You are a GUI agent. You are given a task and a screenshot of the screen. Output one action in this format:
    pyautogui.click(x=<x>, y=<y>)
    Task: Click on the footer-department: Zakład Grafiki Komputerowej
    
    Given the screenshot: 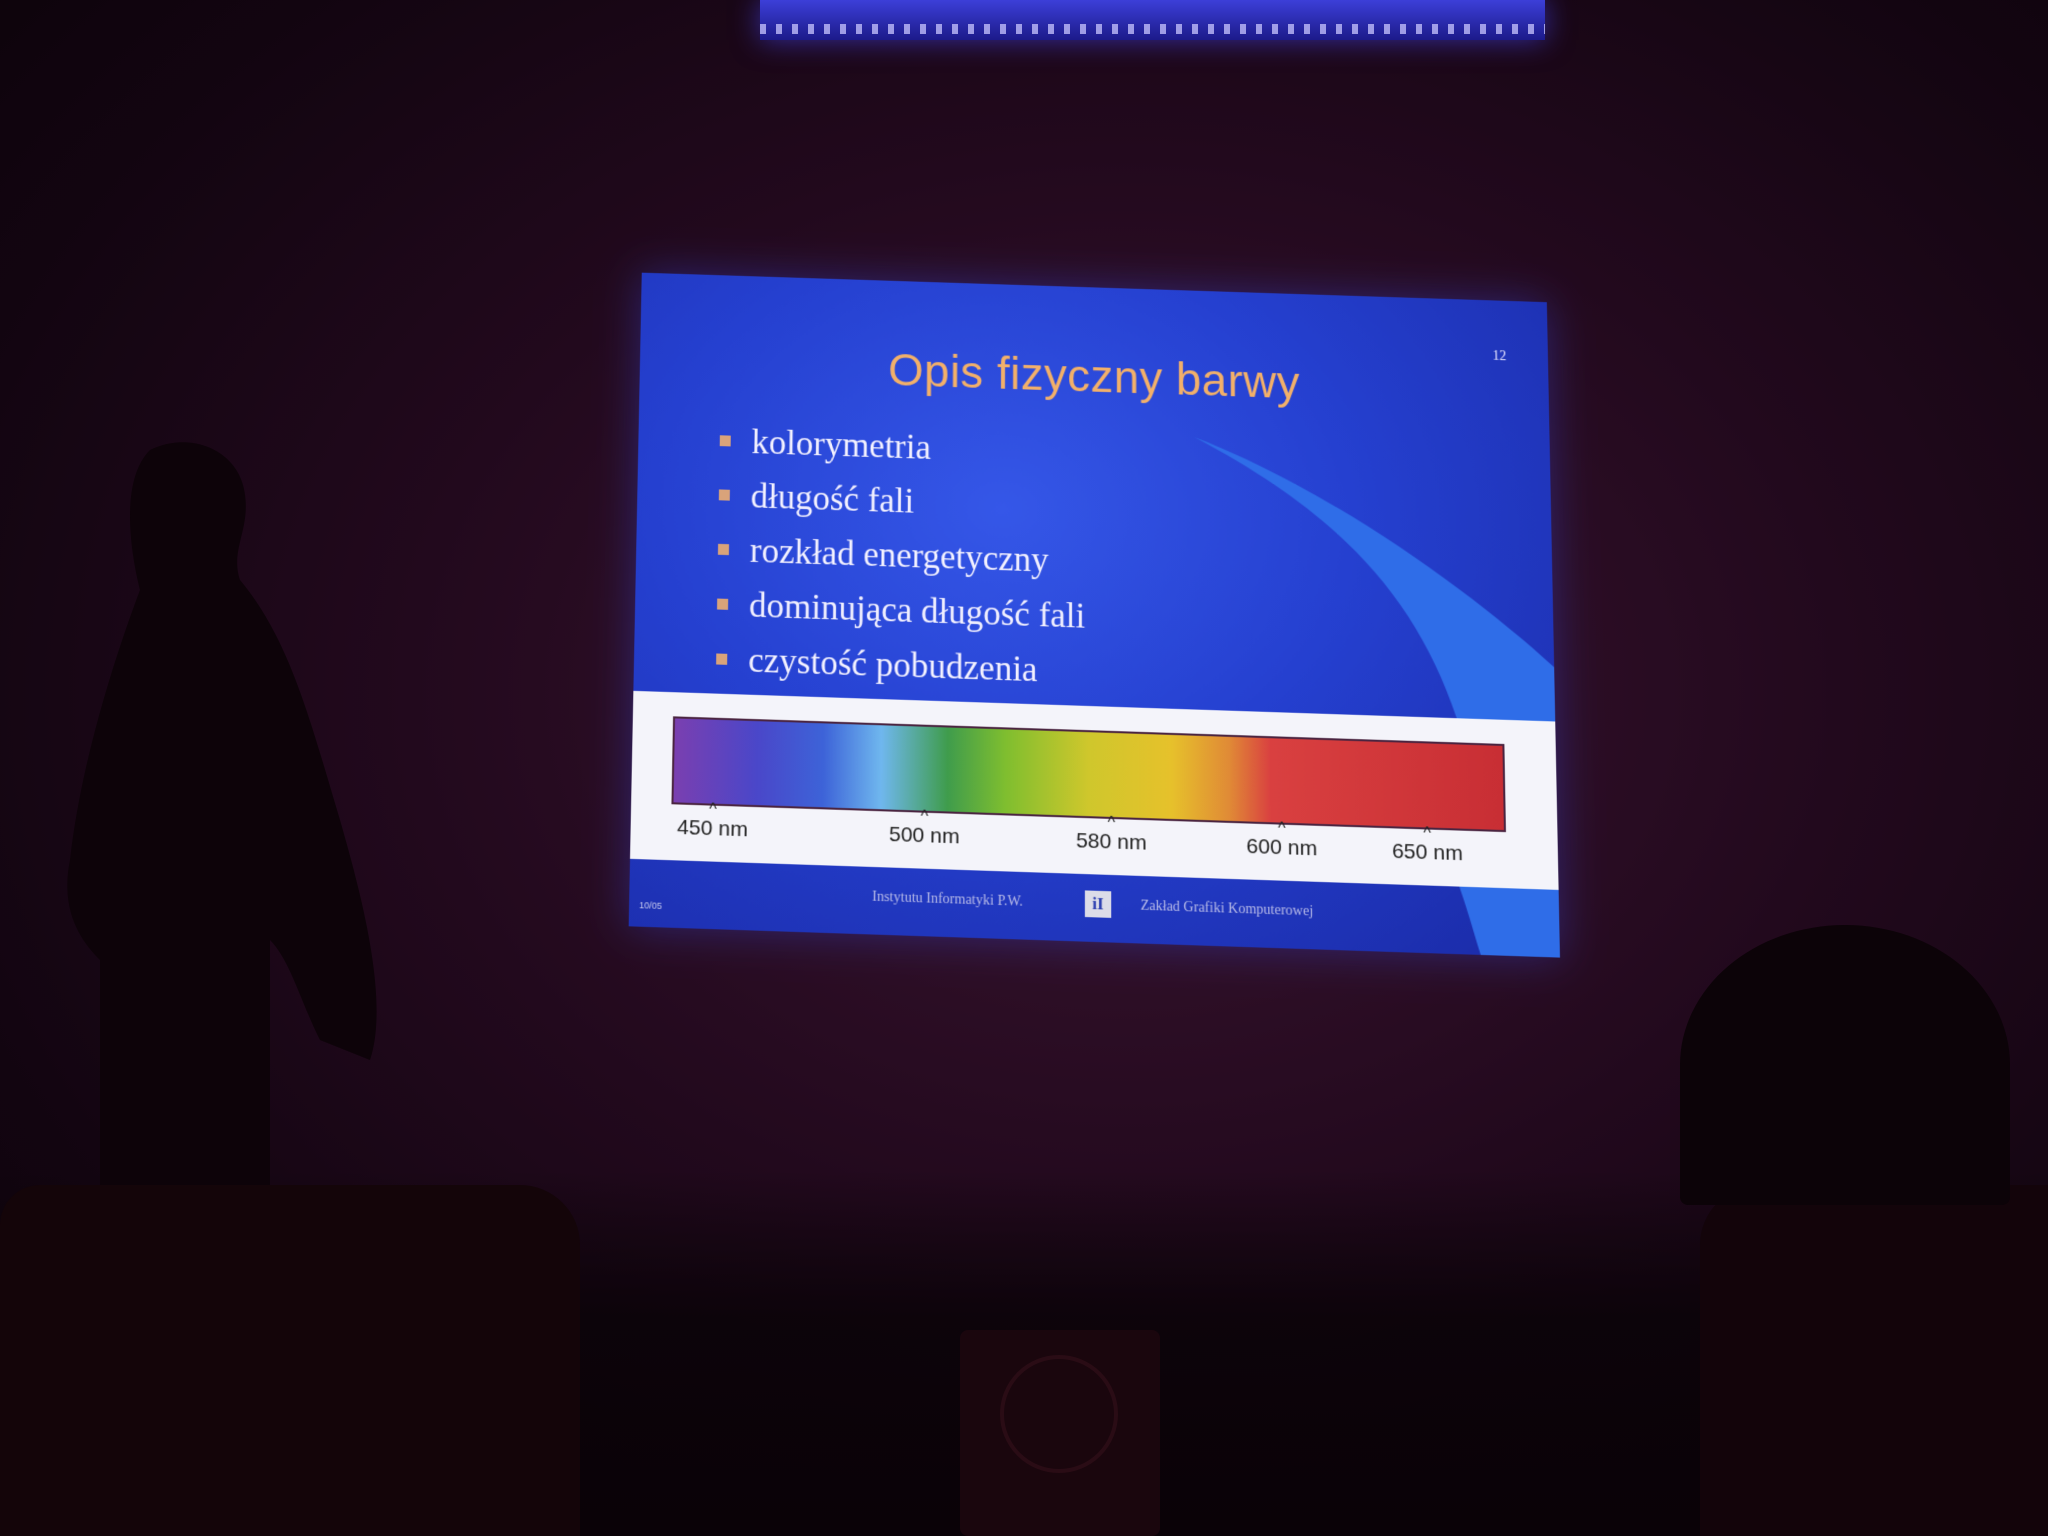 What is the action you would take?
    pyautogui.click(x=1227, y=909)
    